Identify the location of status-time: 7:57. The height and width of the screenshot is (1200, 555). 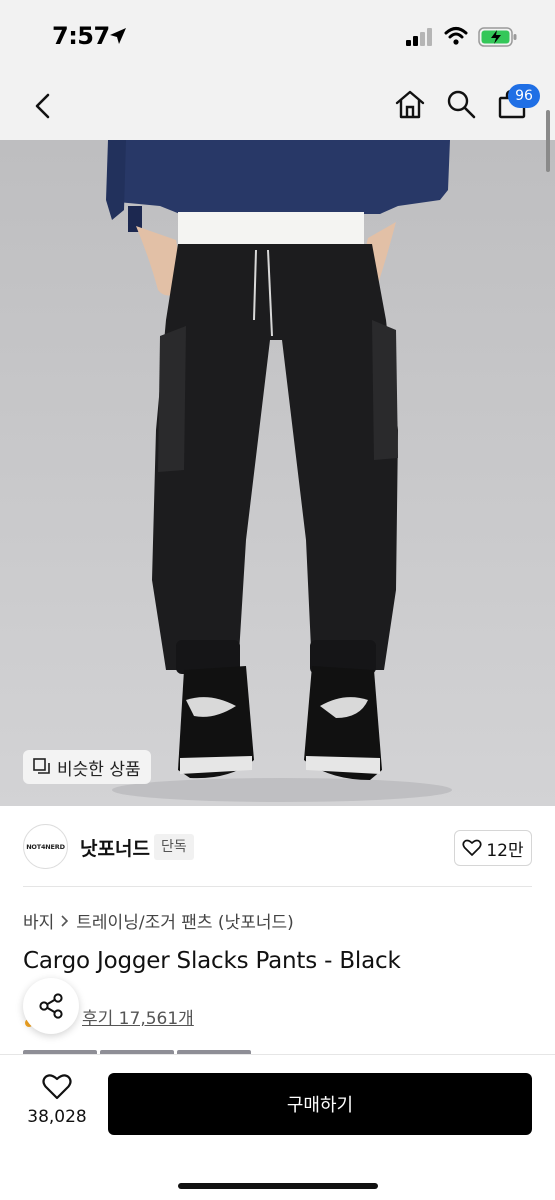
(81, 36).